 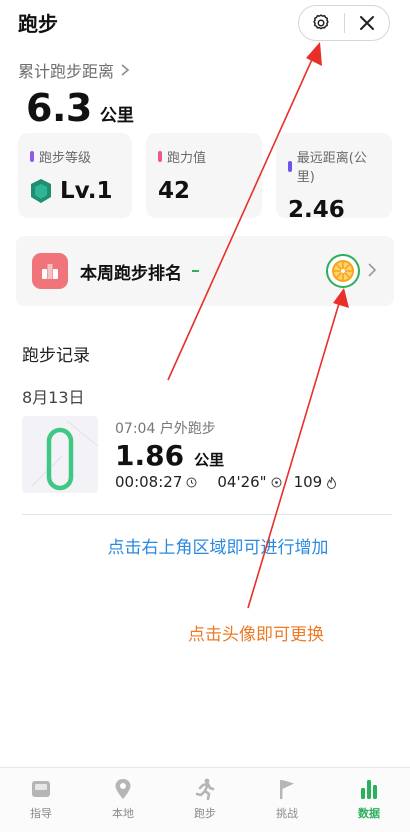 What do you see at coordinates (59, 108) in the screenshot?
I see `total-distance-value: 6.3` at bounding box center [59, 108].